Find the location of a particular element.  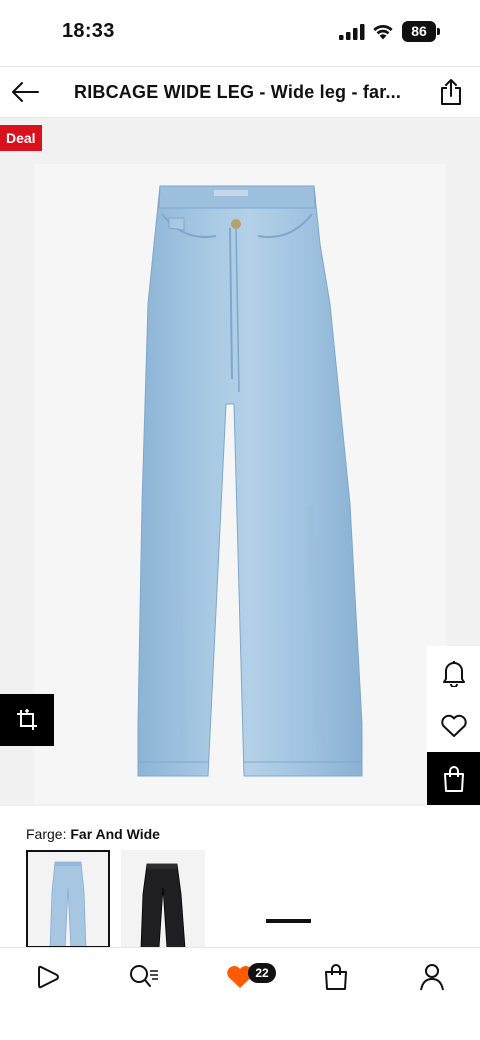

share-icon is located at coordinates (451, 92).